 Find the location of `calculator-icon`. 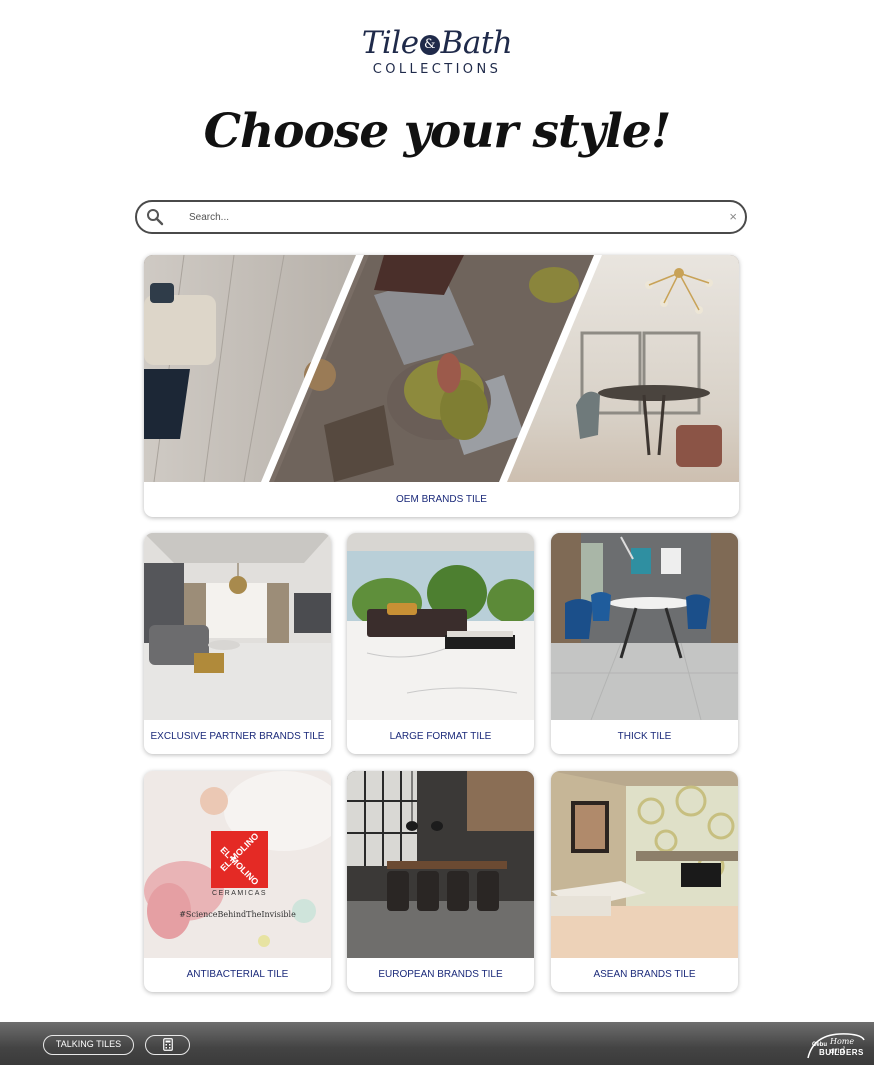

calculator-icon is located at coordinates (167, 1044).